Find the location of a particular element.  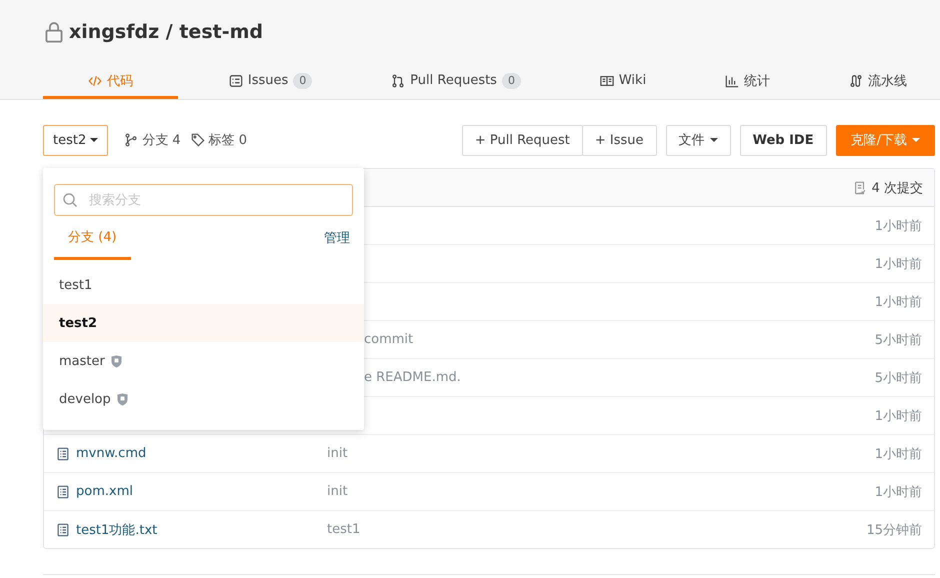

commit-message: test1 is located at coordinates (343, 529).